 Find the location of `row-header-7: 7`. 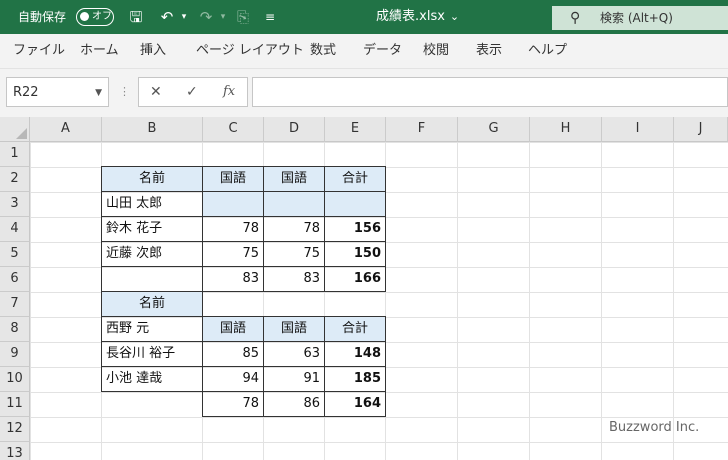

row-header-7: 7 is located at coordinates (15, 304).